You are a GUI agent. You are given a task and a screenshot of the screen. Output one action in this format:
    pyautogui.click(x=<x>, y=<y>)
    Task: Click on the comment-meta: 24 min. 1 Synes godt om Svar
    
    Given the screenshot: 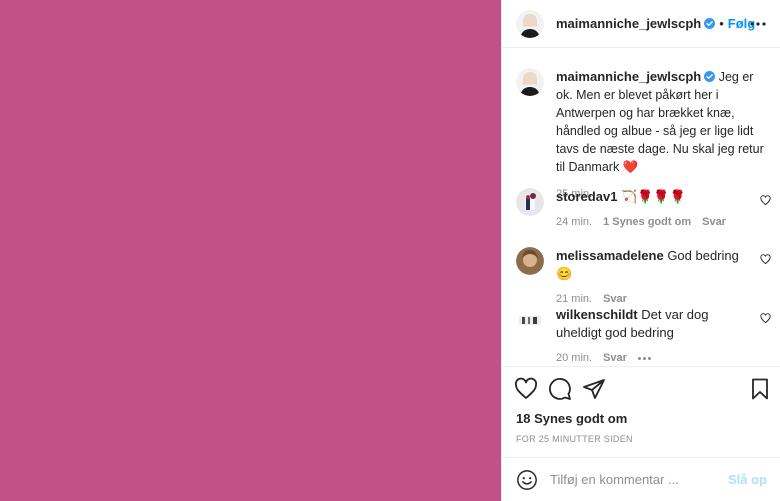 What is the action you would take?
    pyautogui.click(x=667, y=222)
    